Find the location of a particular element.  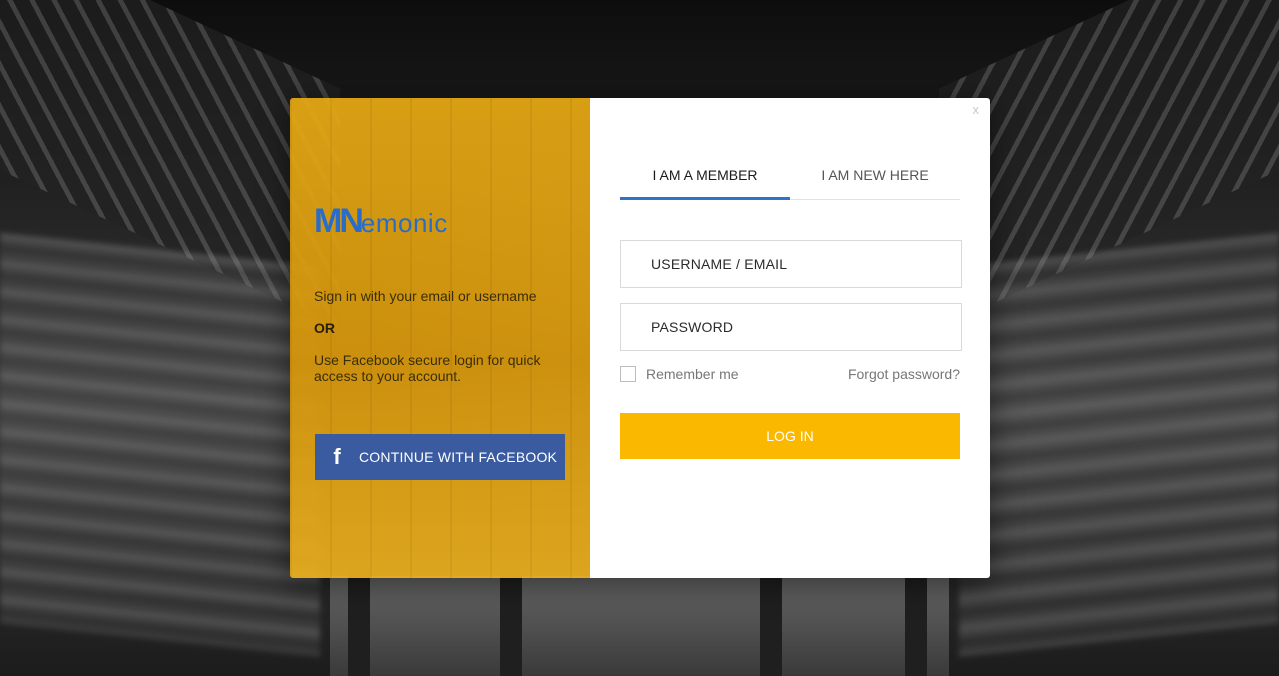

close-button: x is located at coordinates (976, 109).